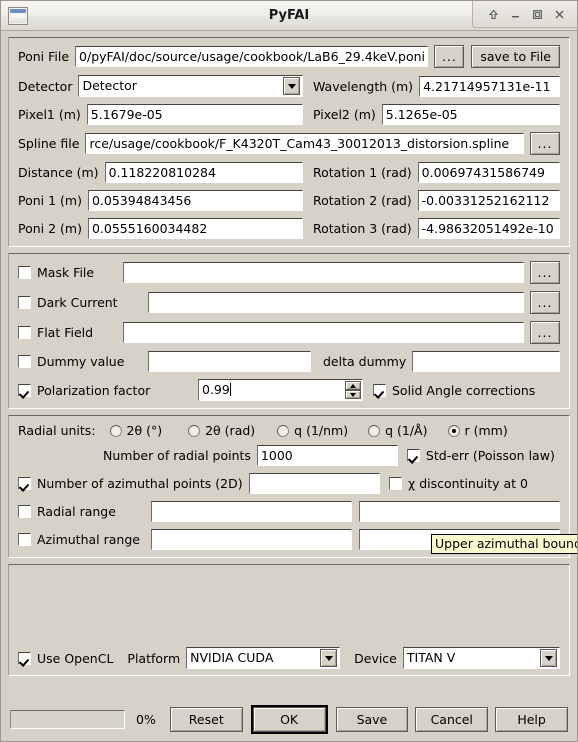 Image resolution: width=578 pixels, height=742 pixels. What do you see at coordinates (195, 200) in the screenshot?
I see `poni1-input: 0.05394843456` at bounding box center [195, 200].